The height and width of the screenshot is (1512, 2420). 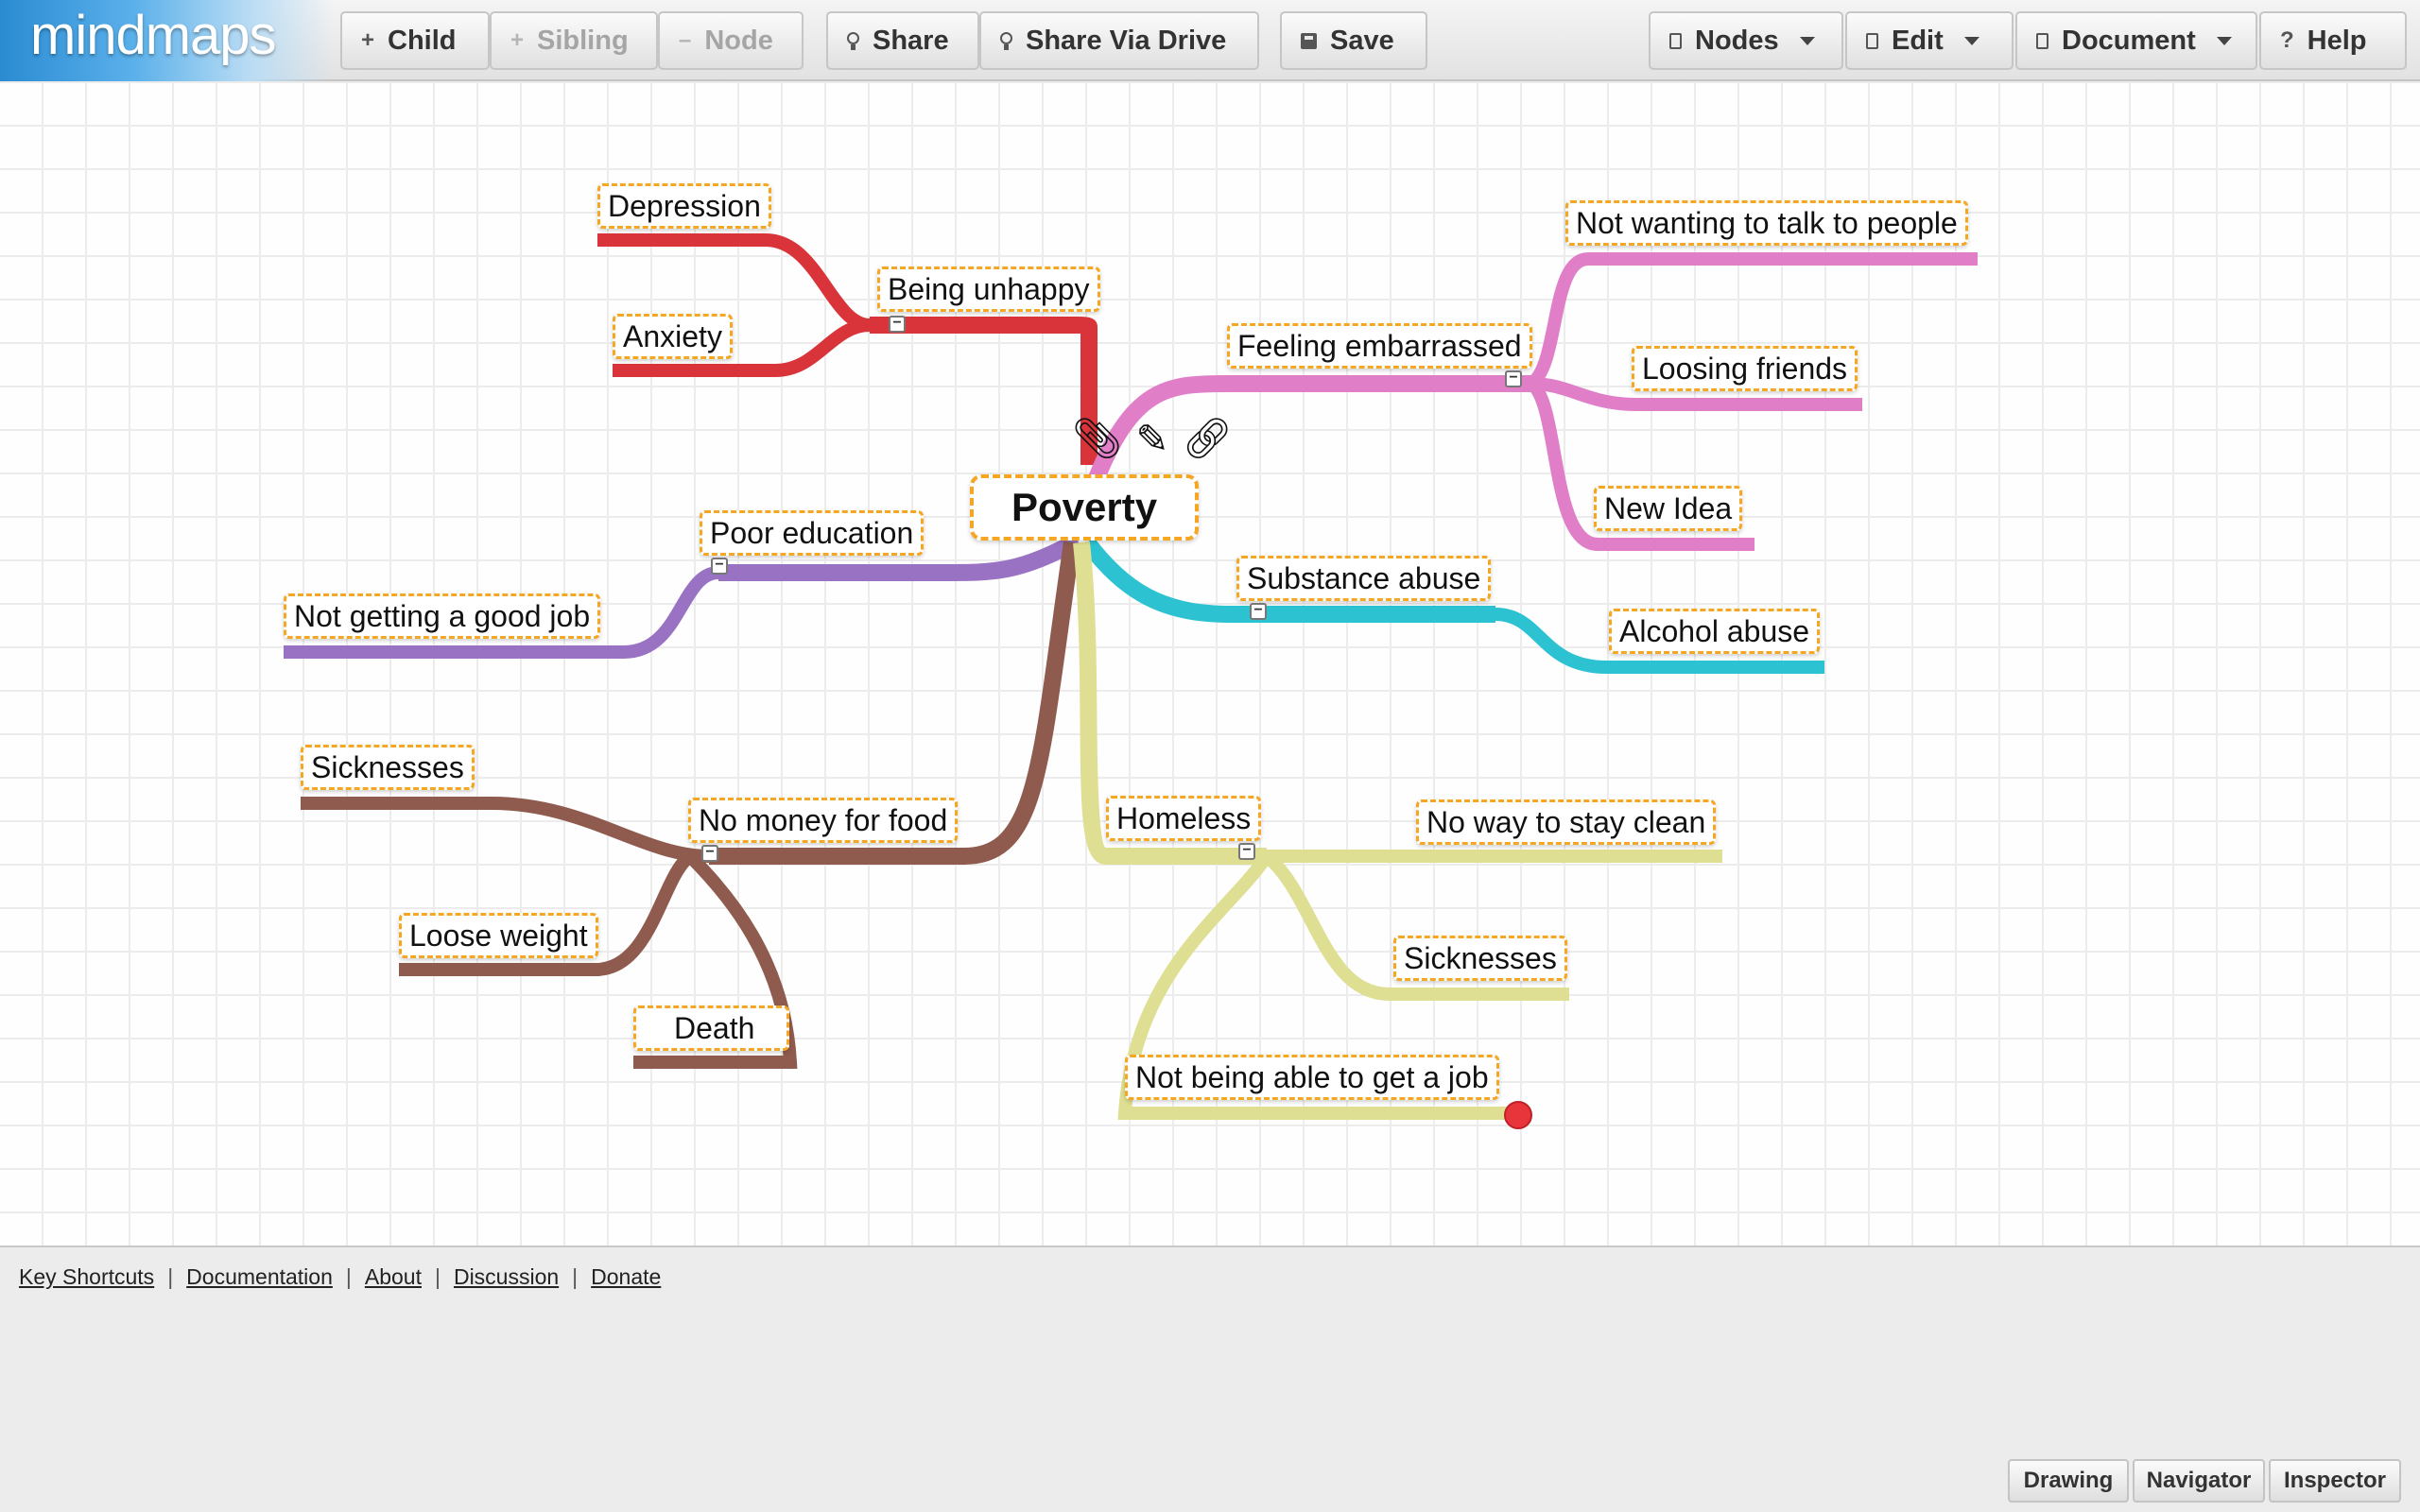 I want to click on node-loosing-friends: Loosing friends, so click(x=1745, y=368).